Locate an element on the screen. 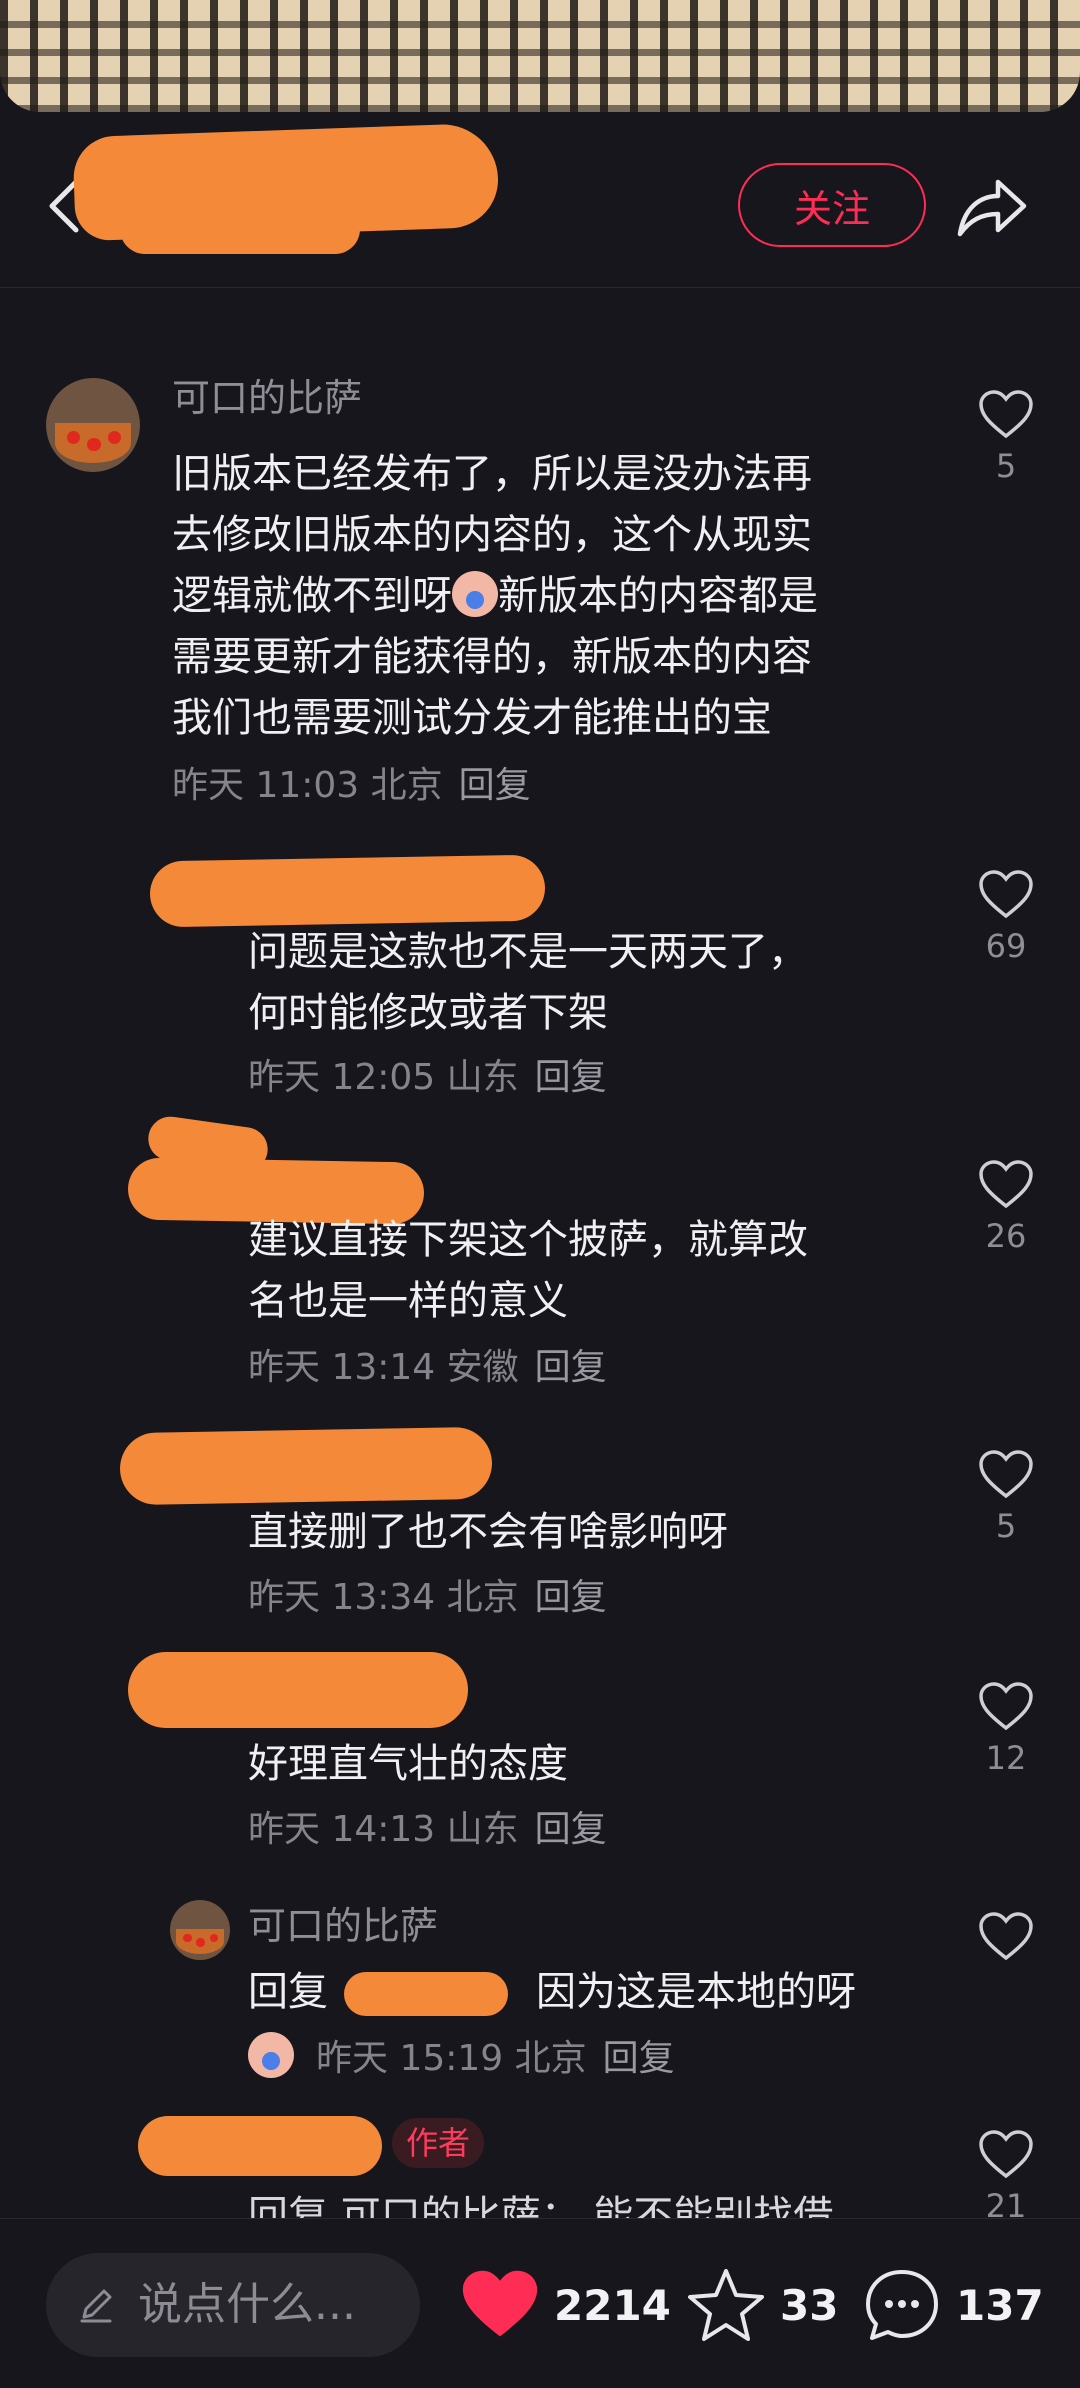 The height and width of the screenshot is (2388, 1080). header-bar: 关注 is located at coordinates (540, 205).